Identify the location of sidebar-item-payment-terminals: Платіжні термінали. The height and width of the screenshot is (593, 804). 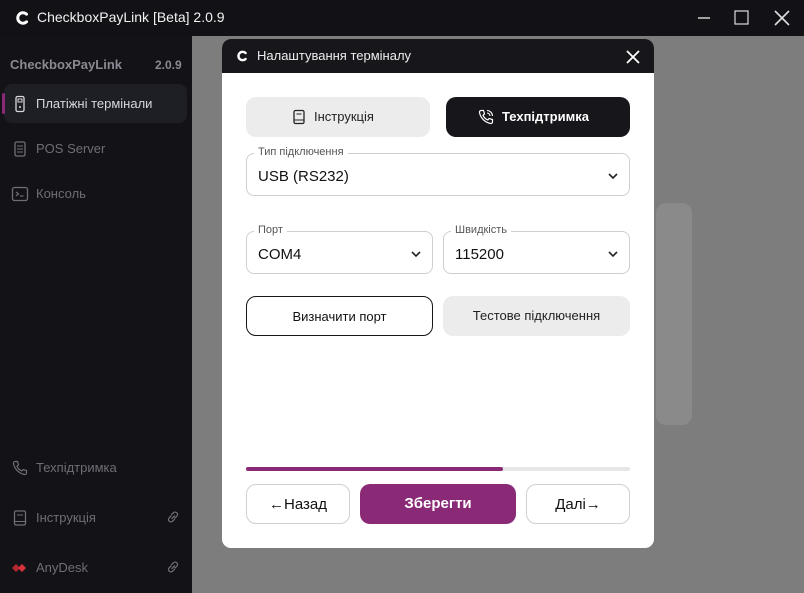
(94, 103).